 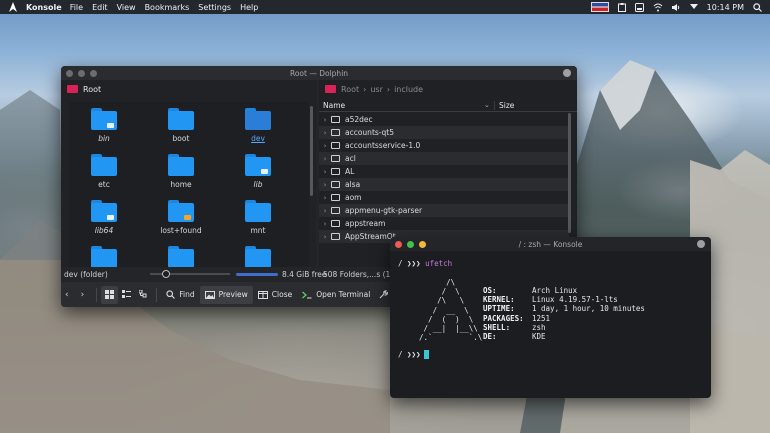 I want to click on list-header: Name ⌄ Size, so click(x=448, y=105).